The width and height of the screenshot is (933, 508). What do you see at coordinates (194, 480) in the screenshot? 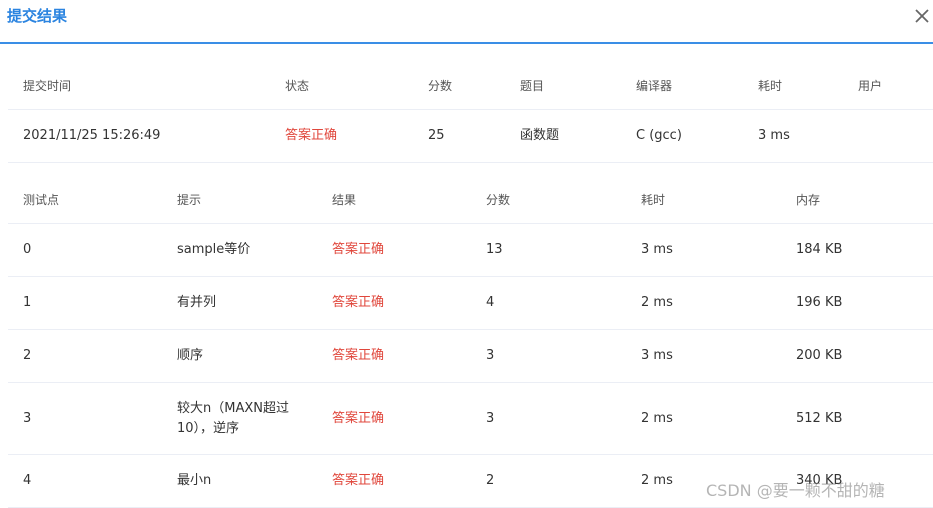
I see `testcase-hint: 最小n` at bounding box center [194, 480].